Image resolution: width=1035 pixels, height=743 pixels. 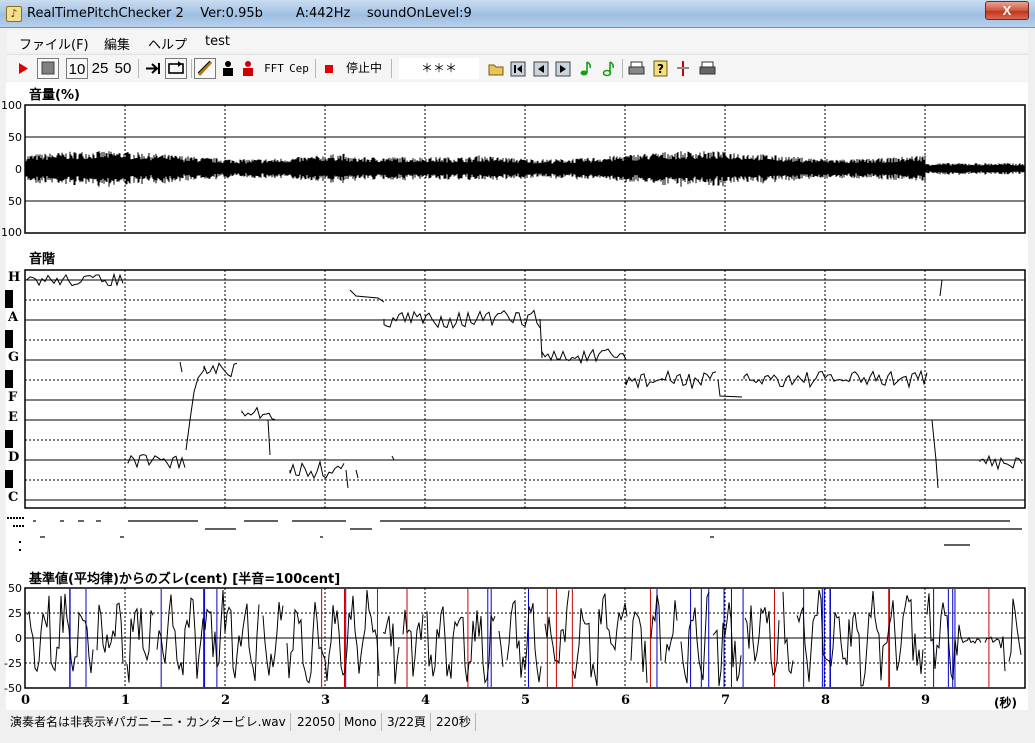 I want to click on timeline-strip, so click(x=525, y=533).